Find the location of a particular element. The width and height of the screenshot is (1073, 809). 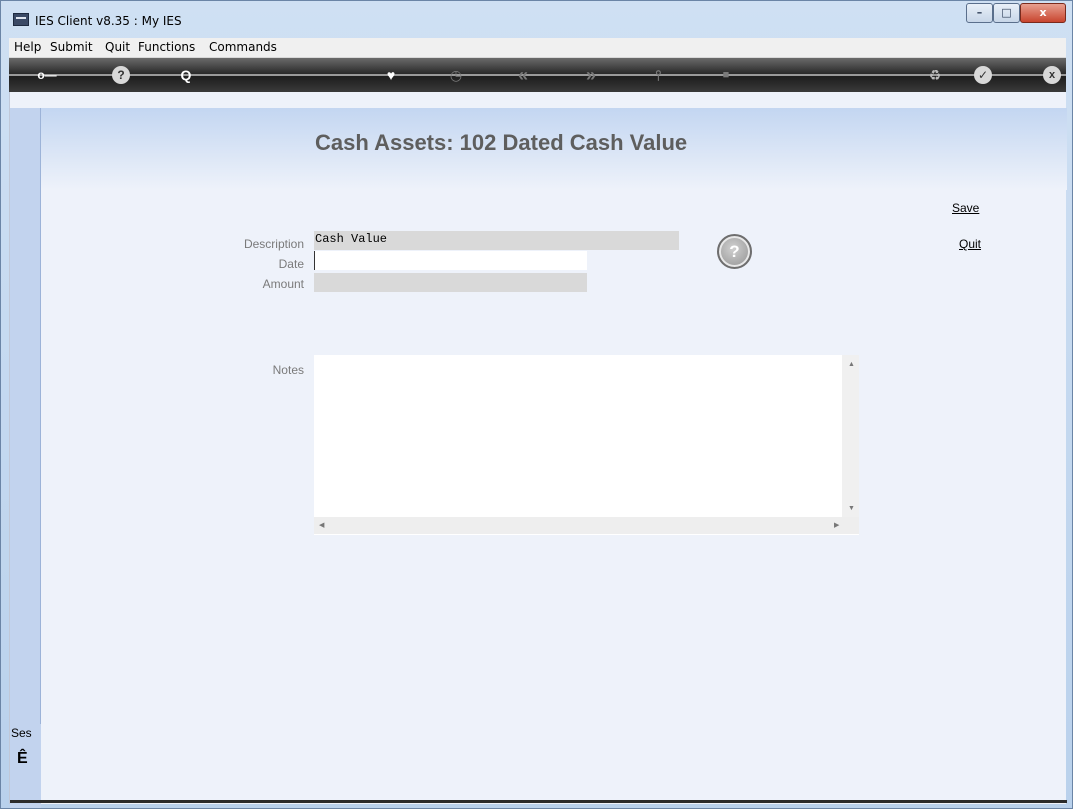

menu-functions: Functions is located at coordinates (166, 47).